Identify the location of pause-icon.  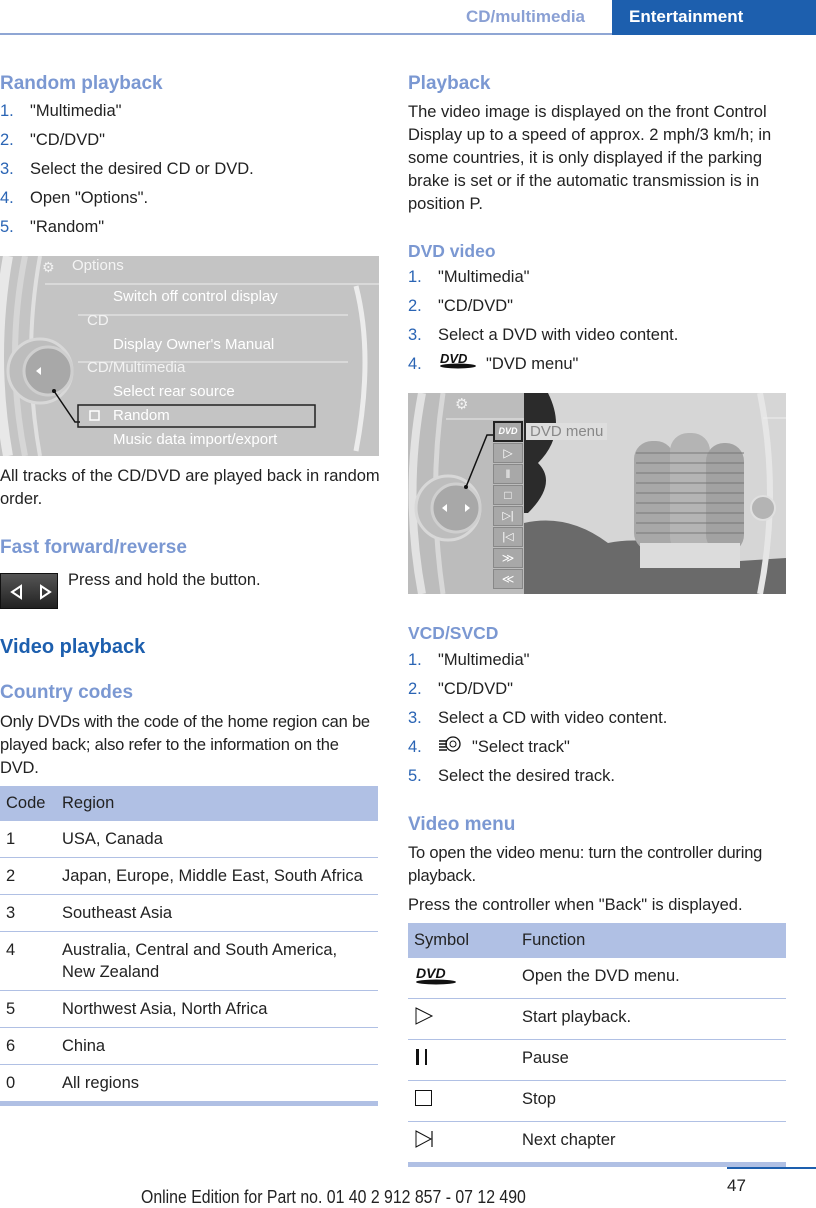
(462, 1060).